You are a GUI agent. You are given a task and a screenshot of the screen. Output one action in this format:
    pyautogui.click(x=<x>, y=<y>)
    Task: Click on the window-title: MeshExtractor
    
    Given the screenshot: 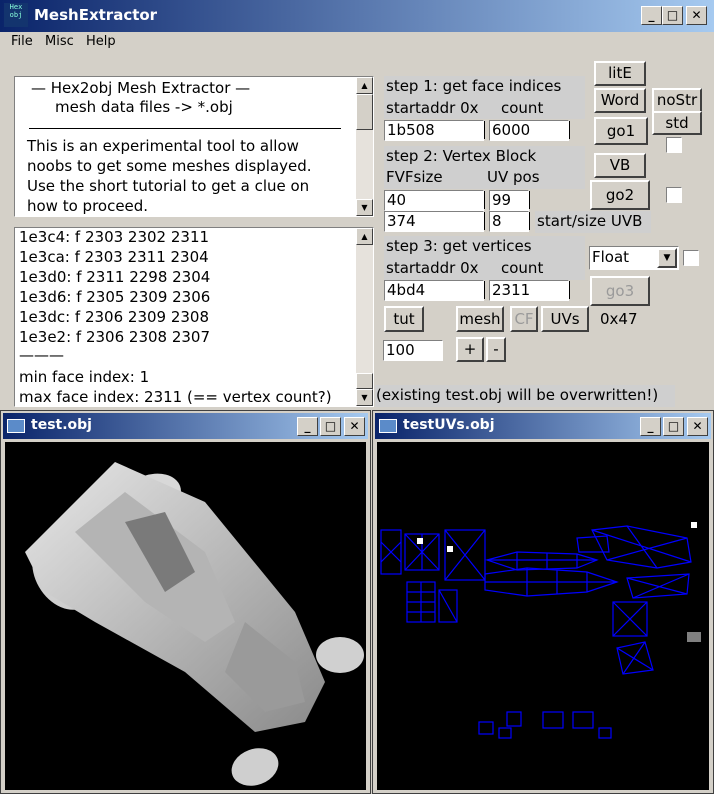 What is the action you would take?
    pyautogui.click(x=96, y=15)
    